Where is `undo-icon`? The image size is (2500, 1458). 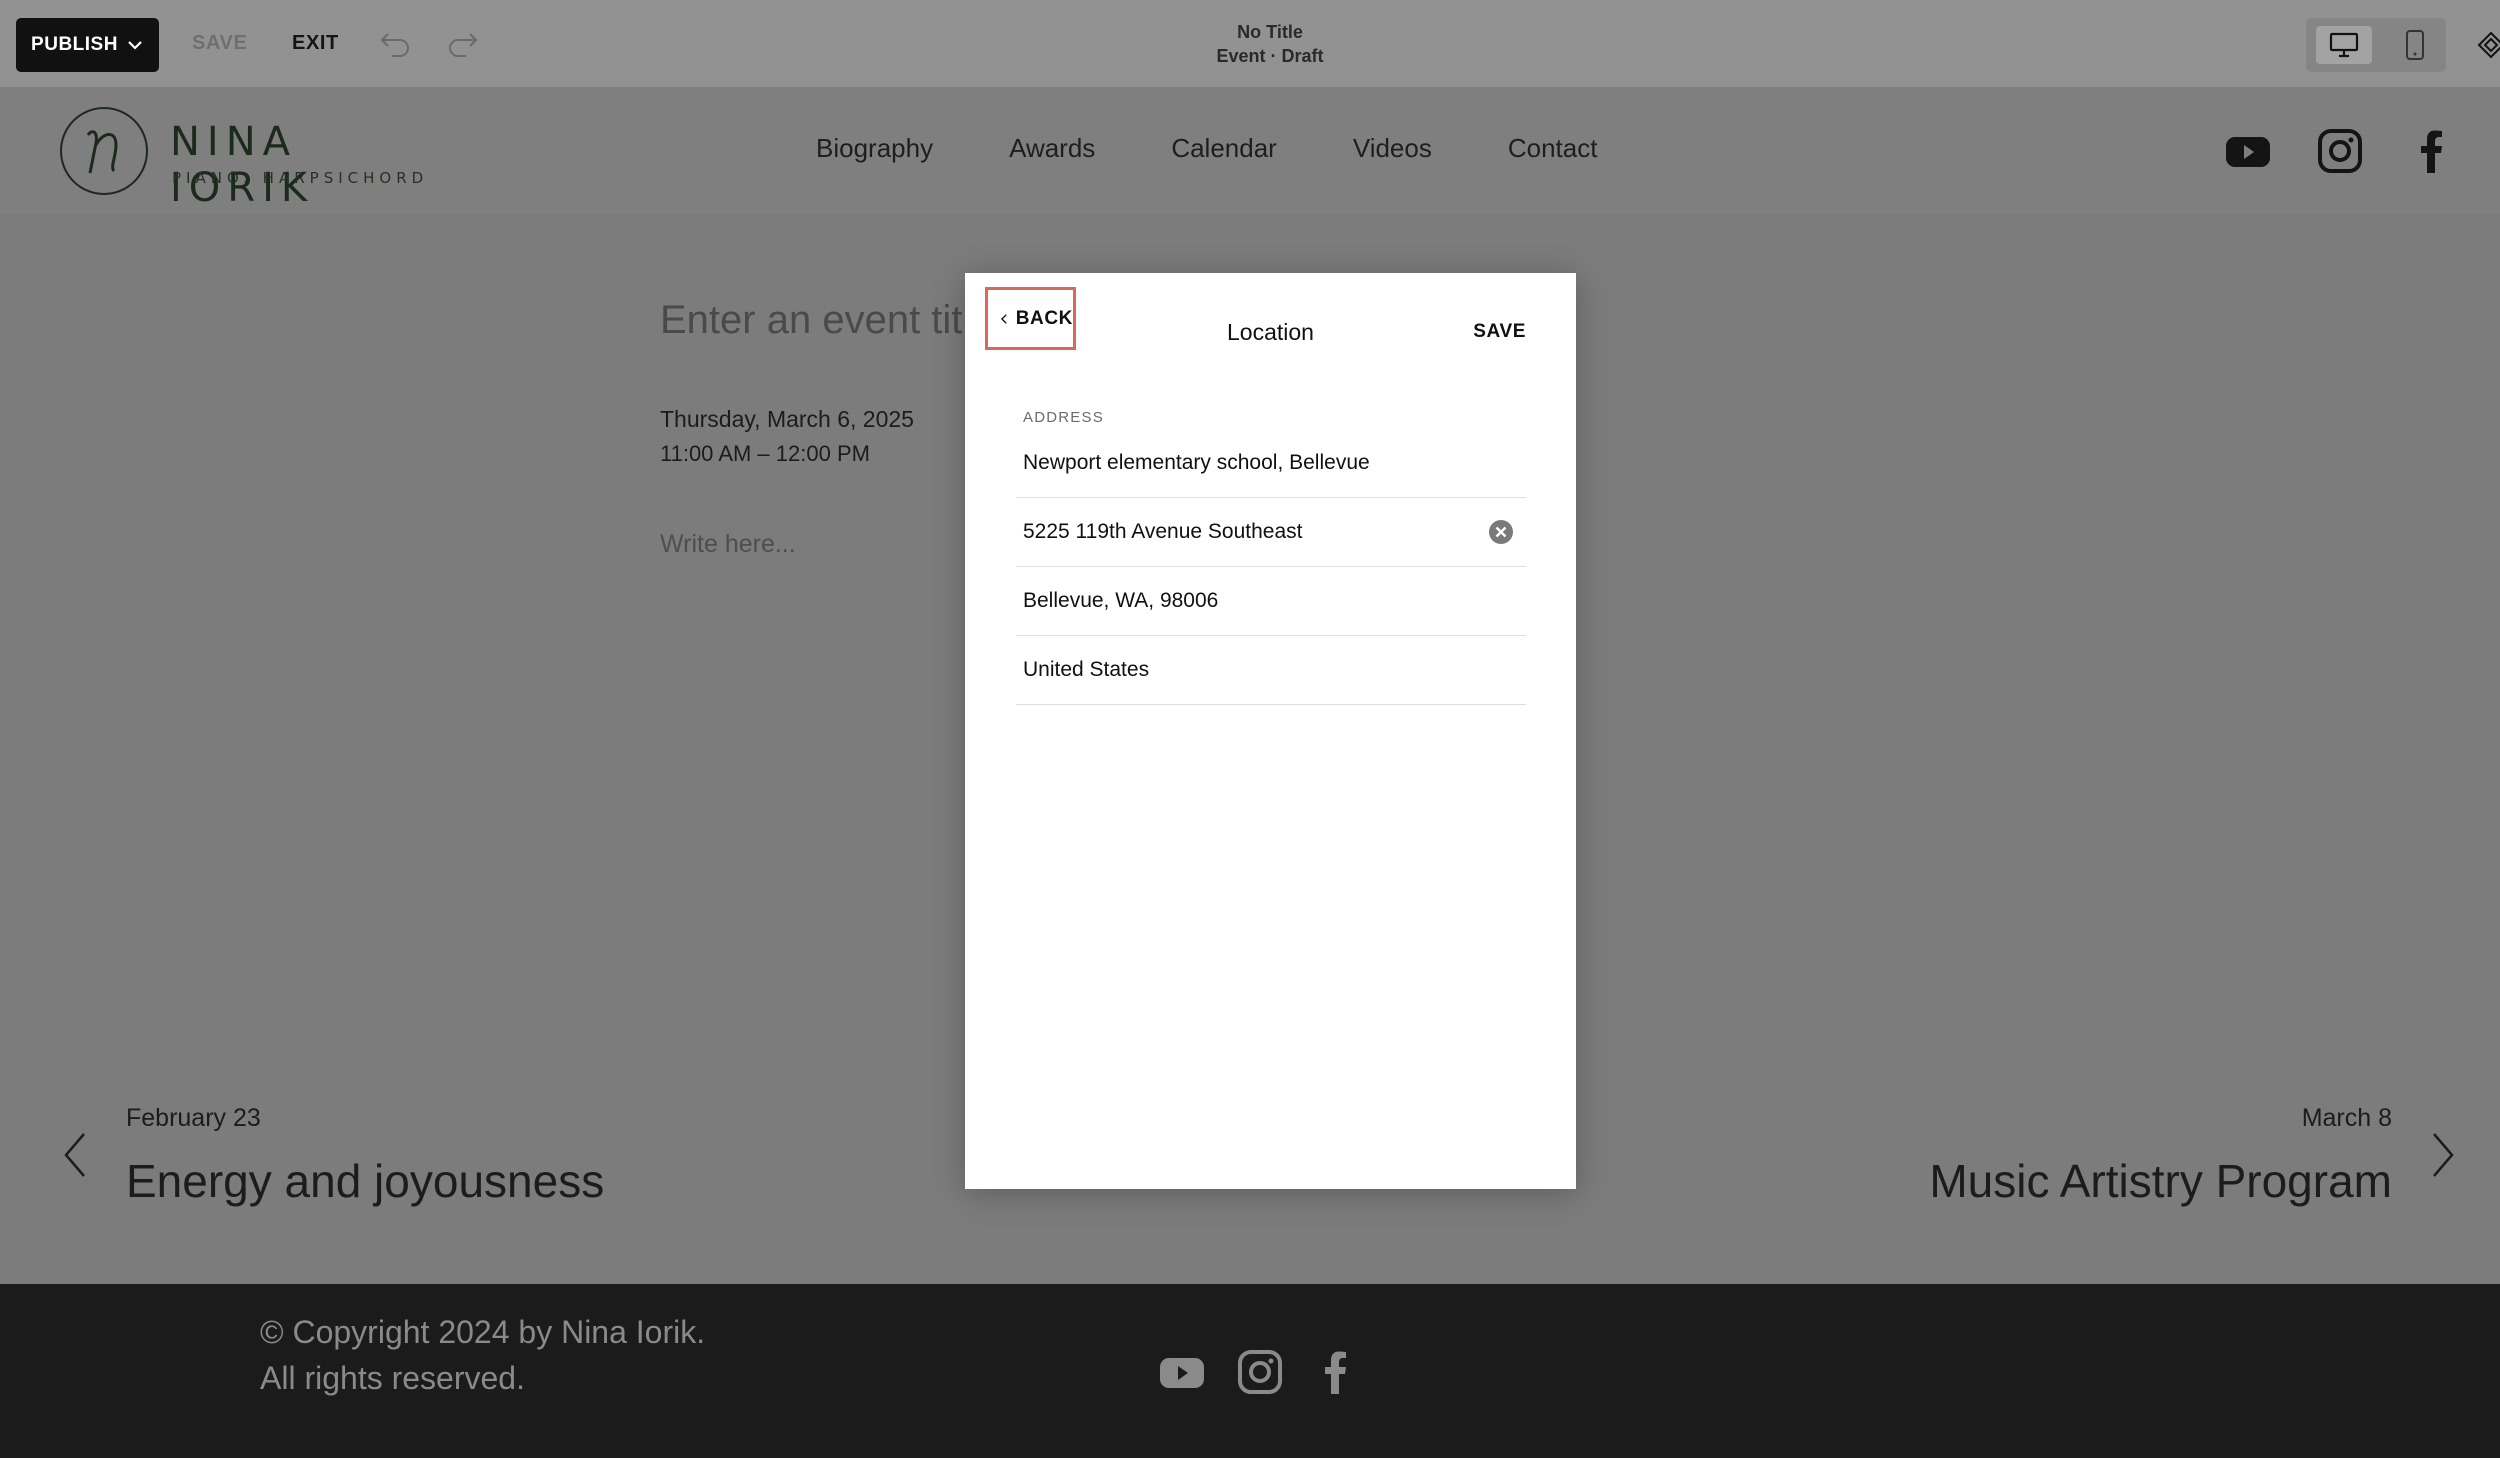
undo-icon is located at coordinates (395, 43).